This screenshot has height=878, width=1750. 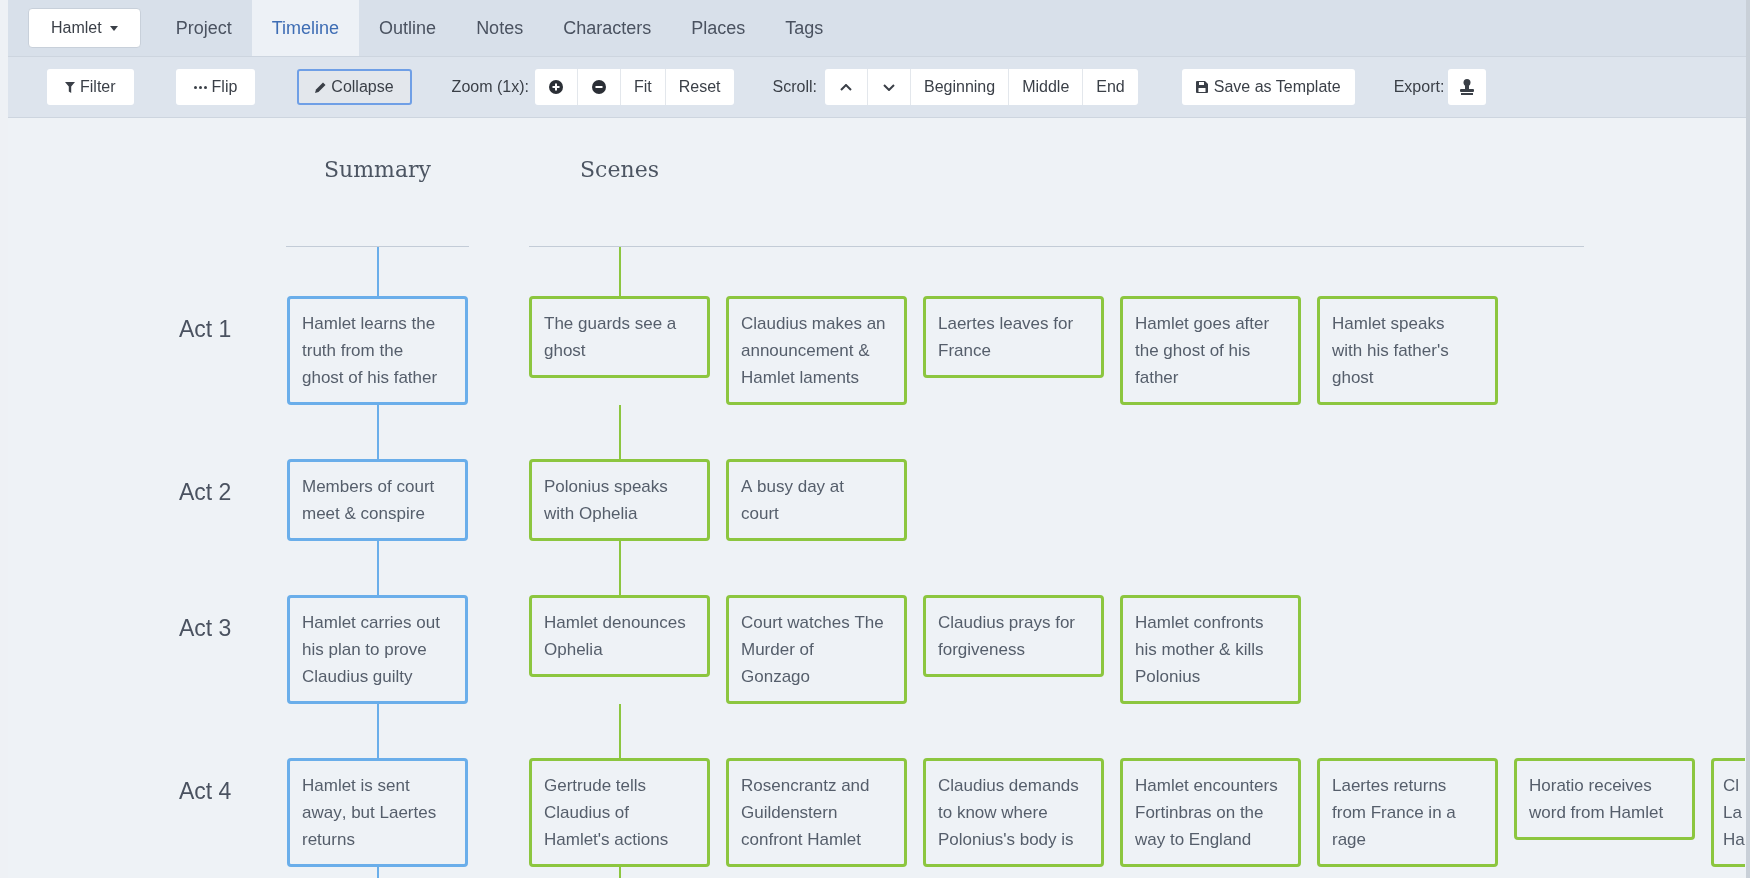 I want to click on nav-tab: Places, so click(x=718, y=28).